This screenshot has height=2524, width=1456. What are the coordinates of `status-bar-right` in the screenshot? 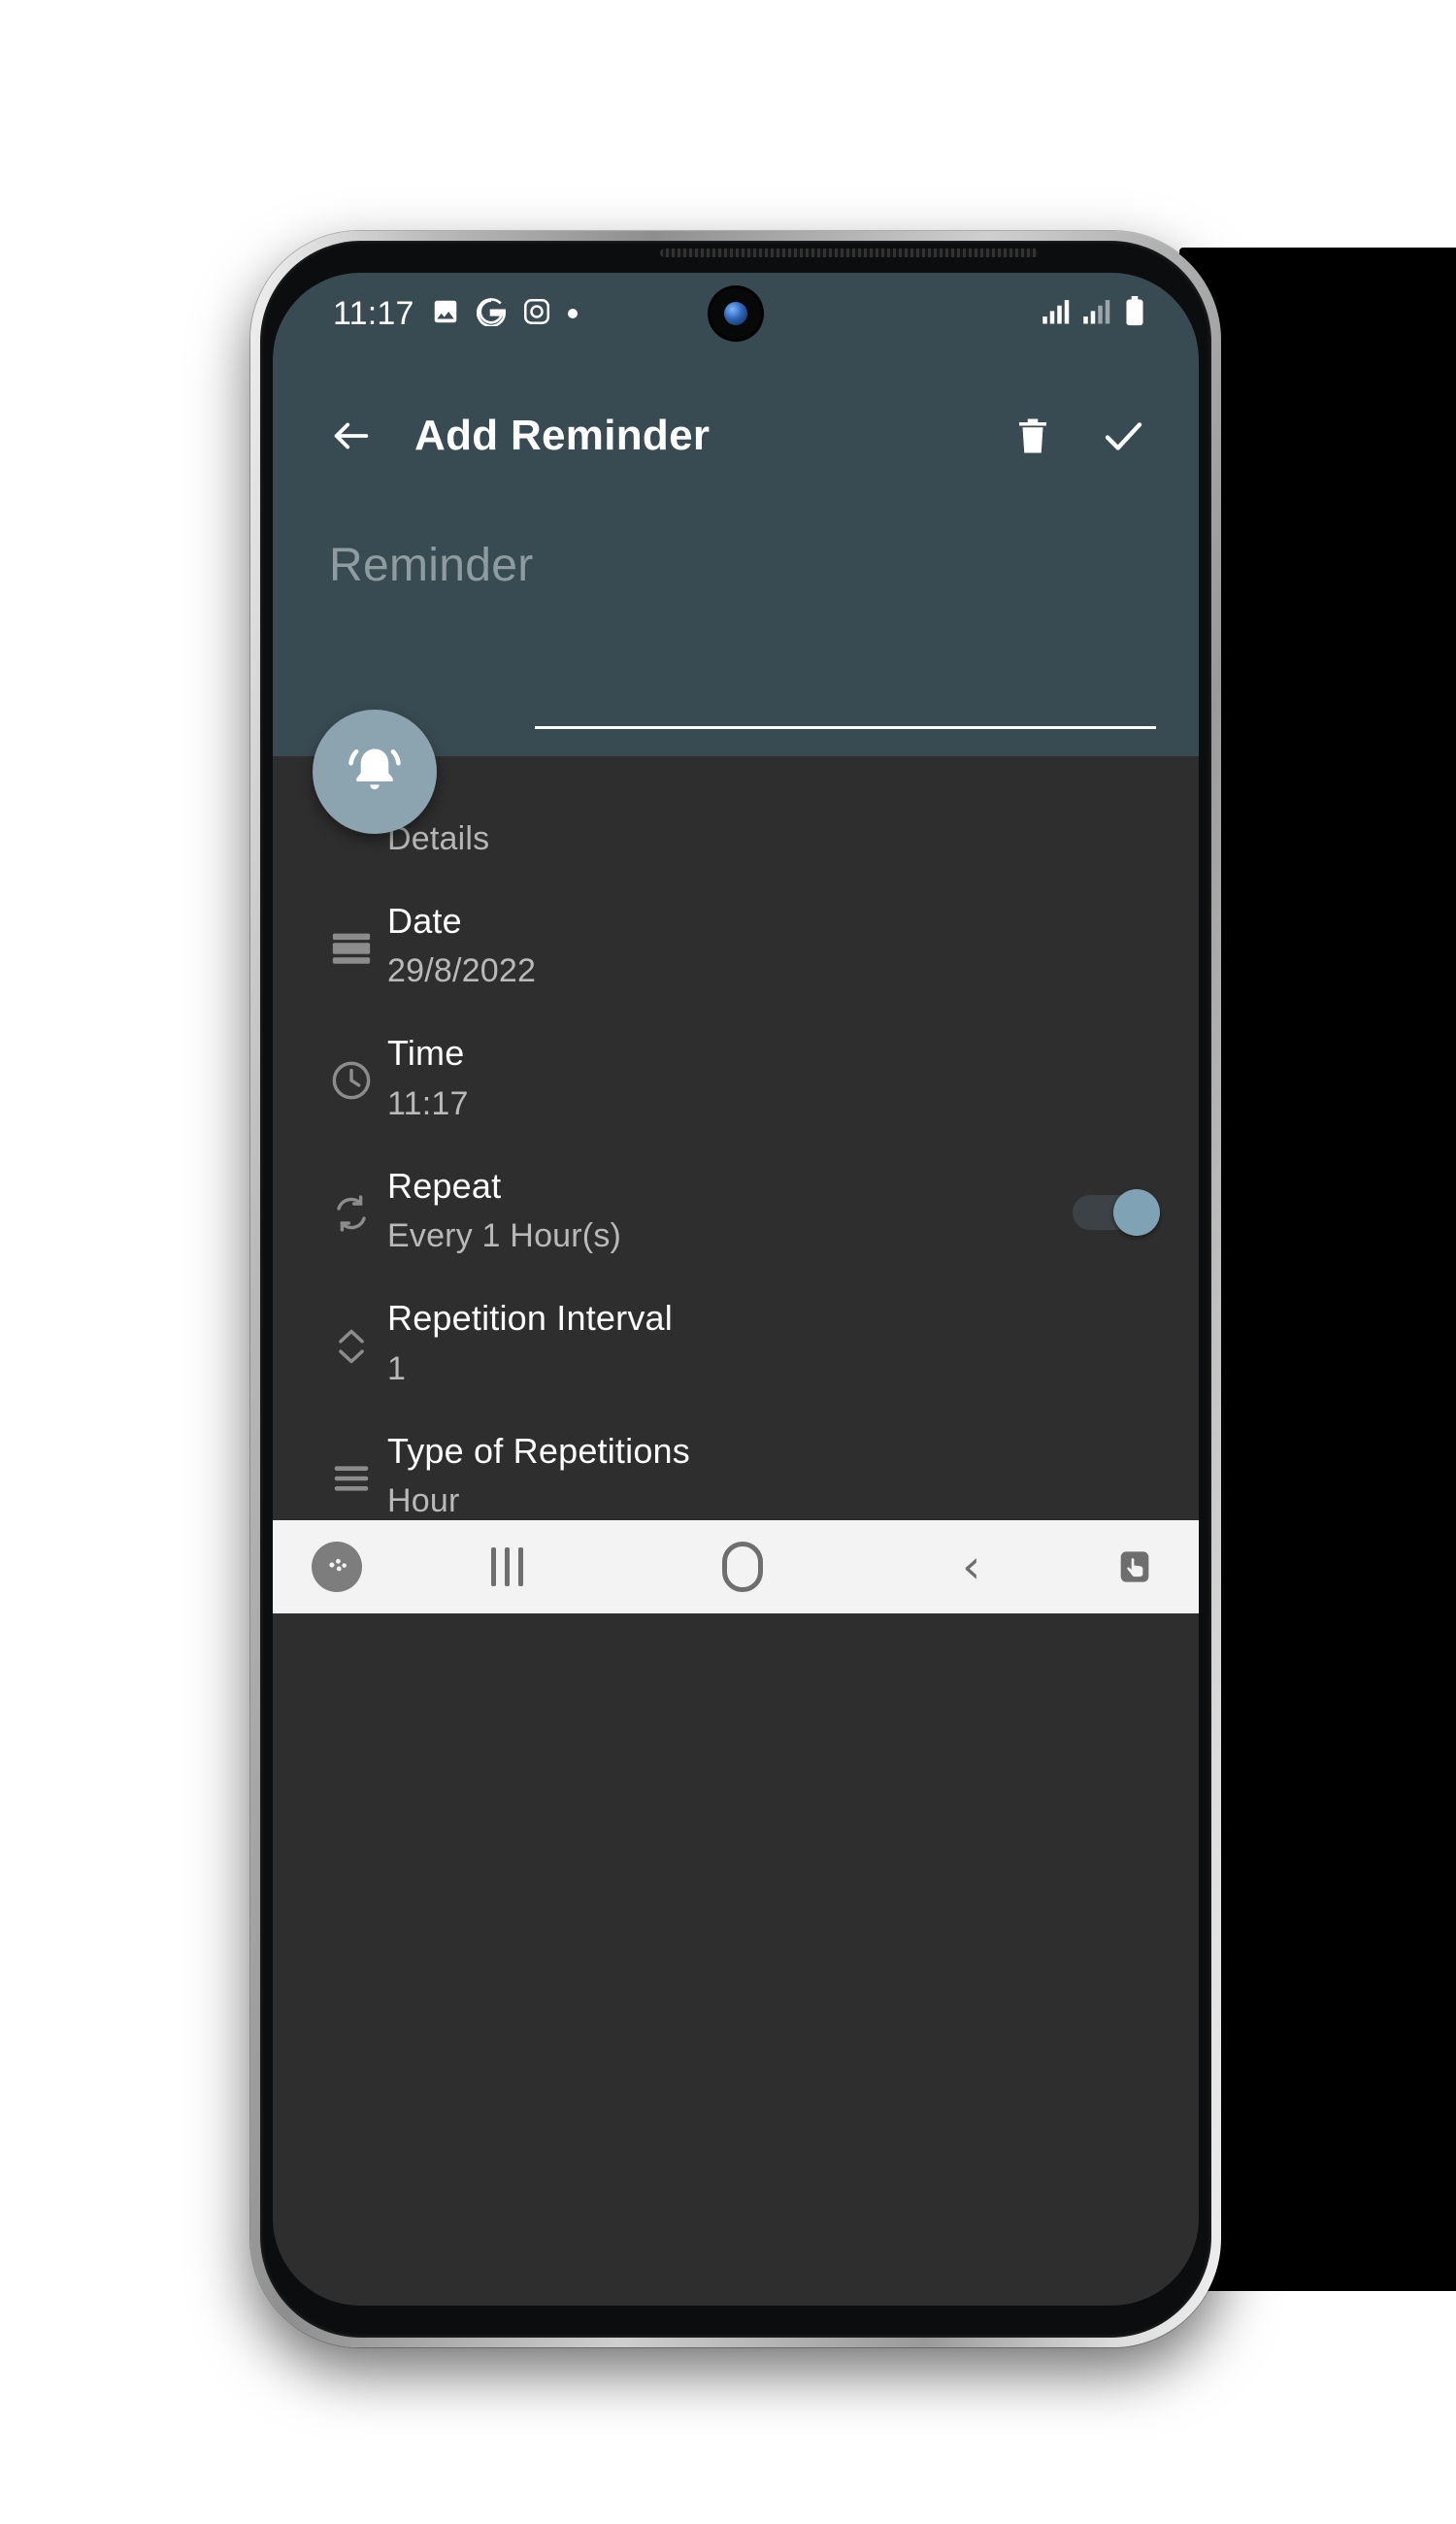 It's located at (1098, 313).